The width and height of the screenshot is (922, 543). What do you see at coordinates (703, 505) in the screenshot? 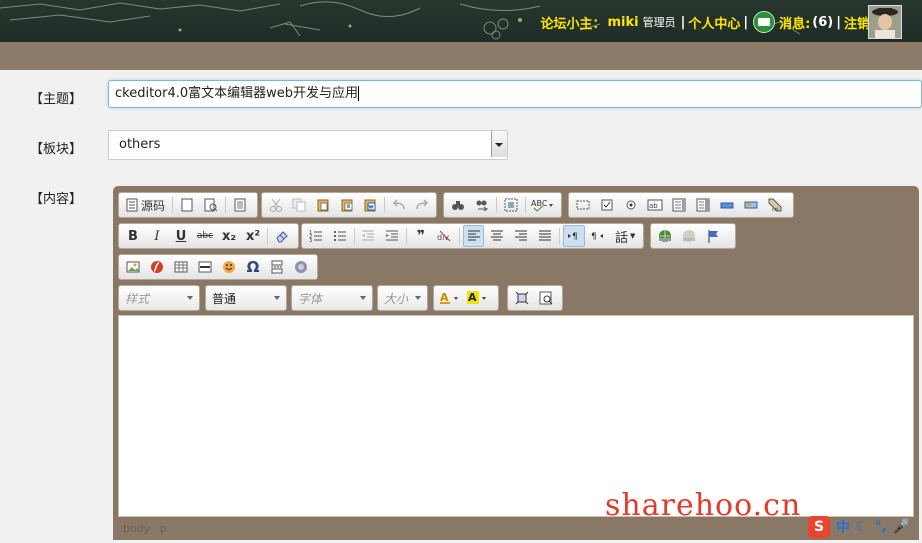
I see `watermark-text: sharehoo.cn` at bounding box center [703, 505].